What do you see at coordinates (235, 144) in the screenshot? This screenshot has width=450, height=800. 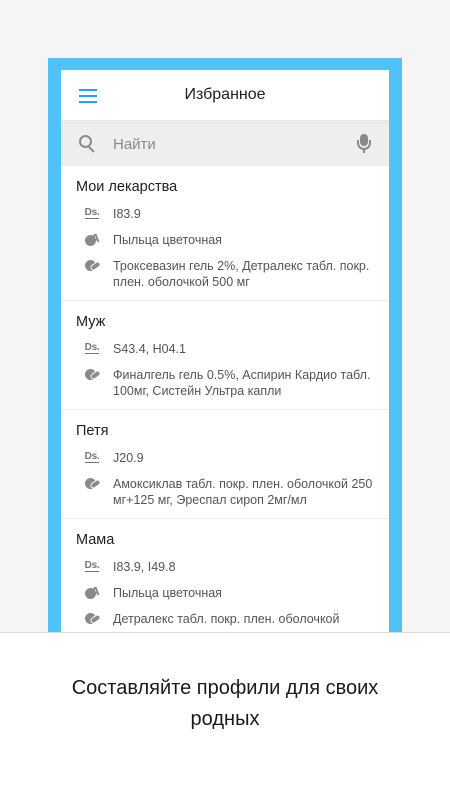 I see `search-input` at bounding box center [235, 144].